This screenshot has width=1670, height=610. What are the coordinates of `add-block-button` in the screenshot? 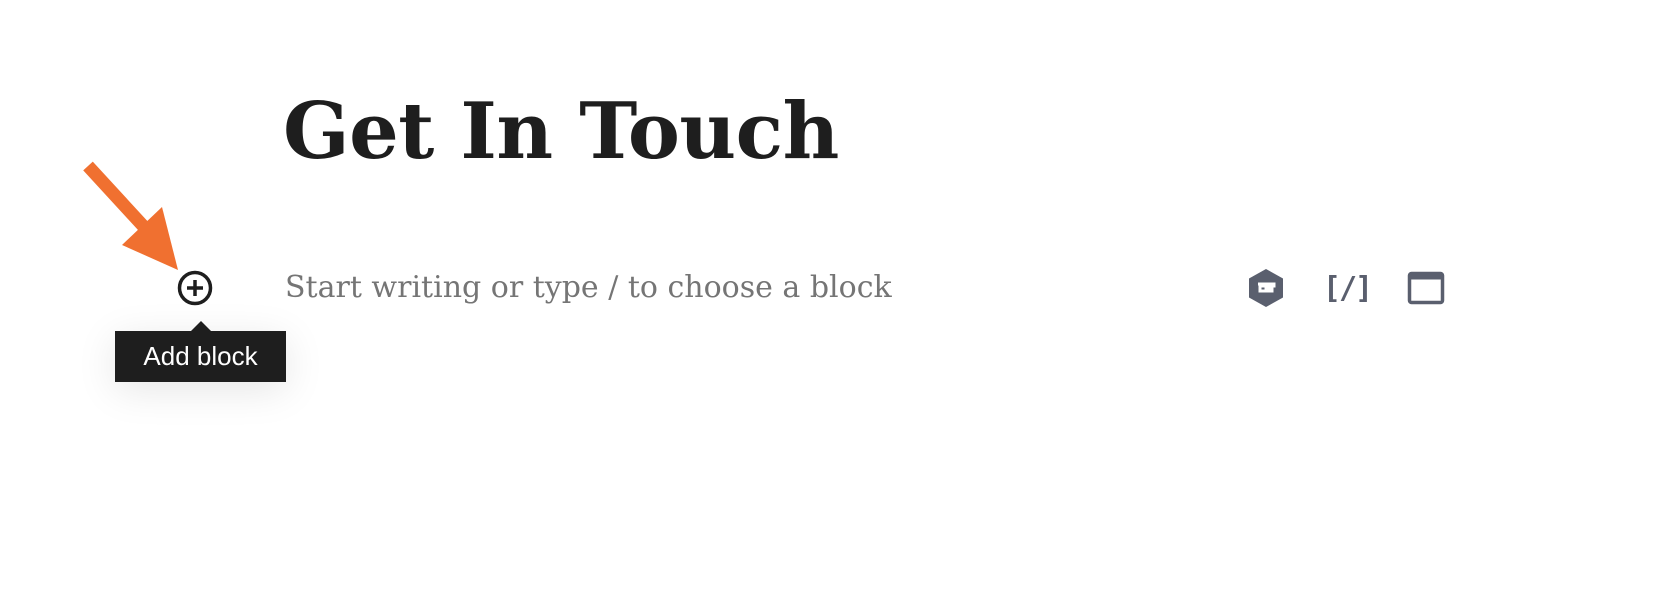 It's located at (195, 288).